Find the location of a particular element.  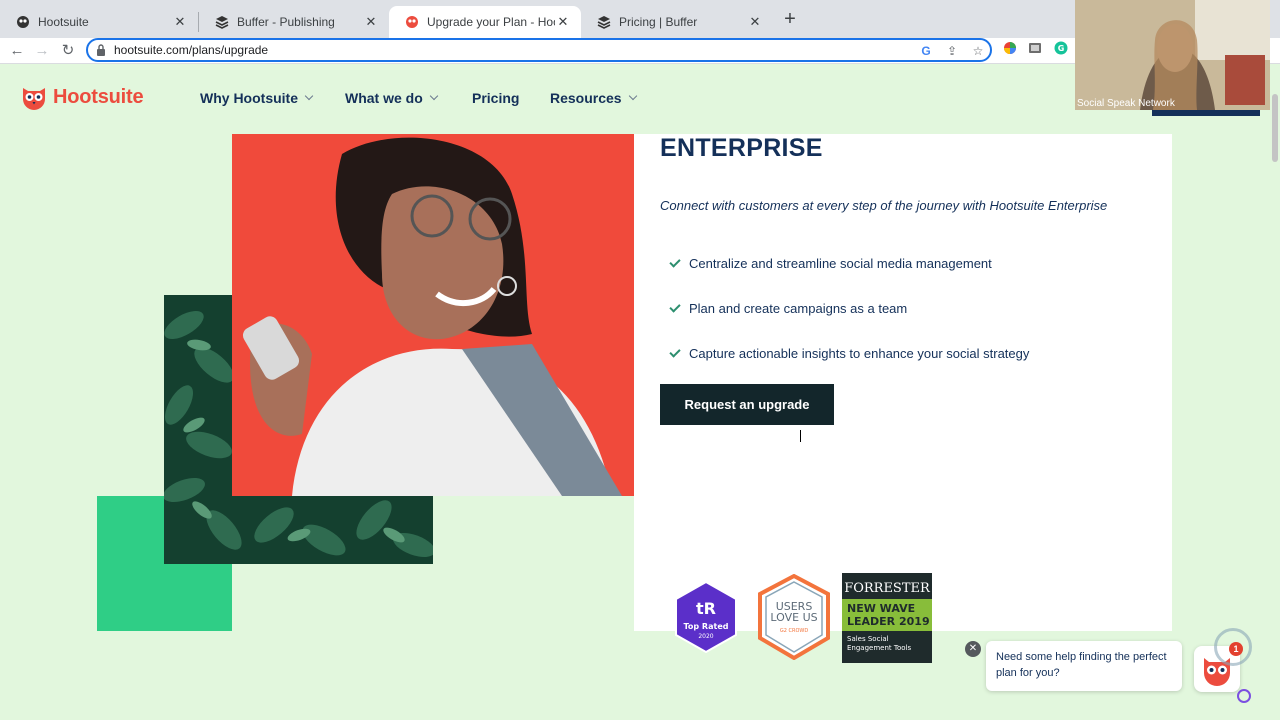

svg-text: G is located at coordinates (1061, 48).